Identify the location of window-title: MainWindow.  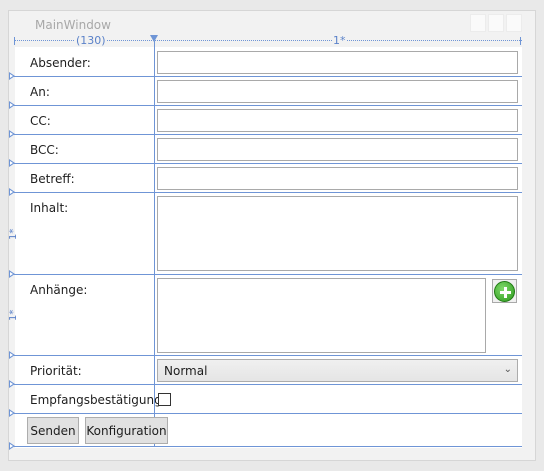
(73, 25).